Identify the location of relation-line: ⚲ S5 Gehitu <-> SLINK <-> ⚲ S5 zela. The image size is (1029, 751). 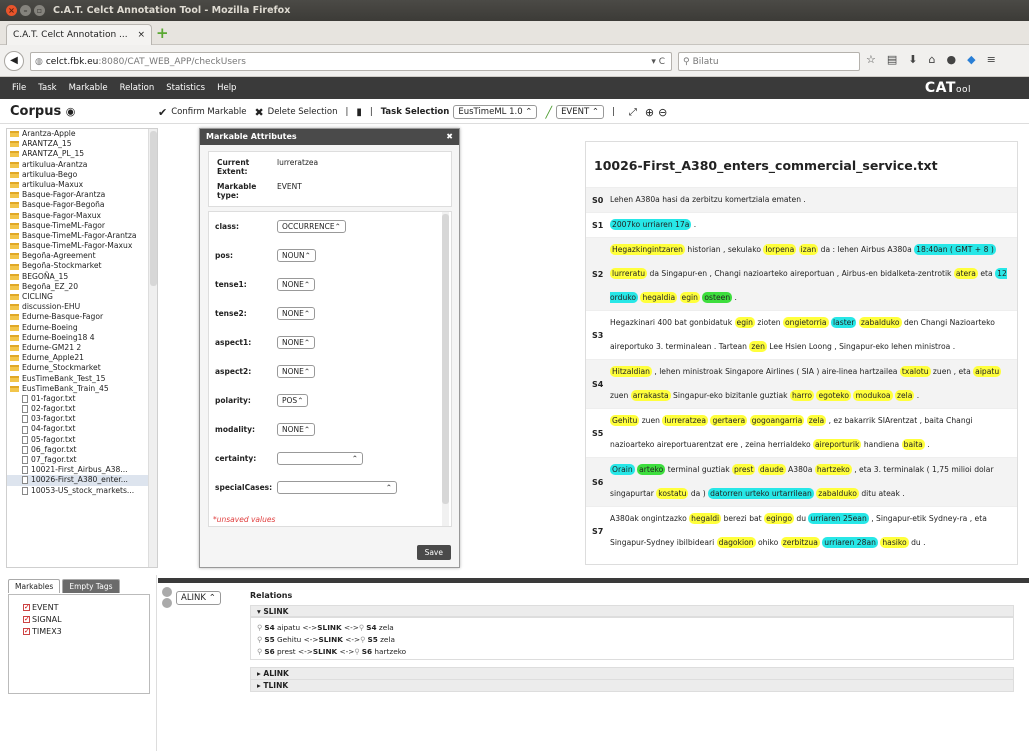
(632, 639).